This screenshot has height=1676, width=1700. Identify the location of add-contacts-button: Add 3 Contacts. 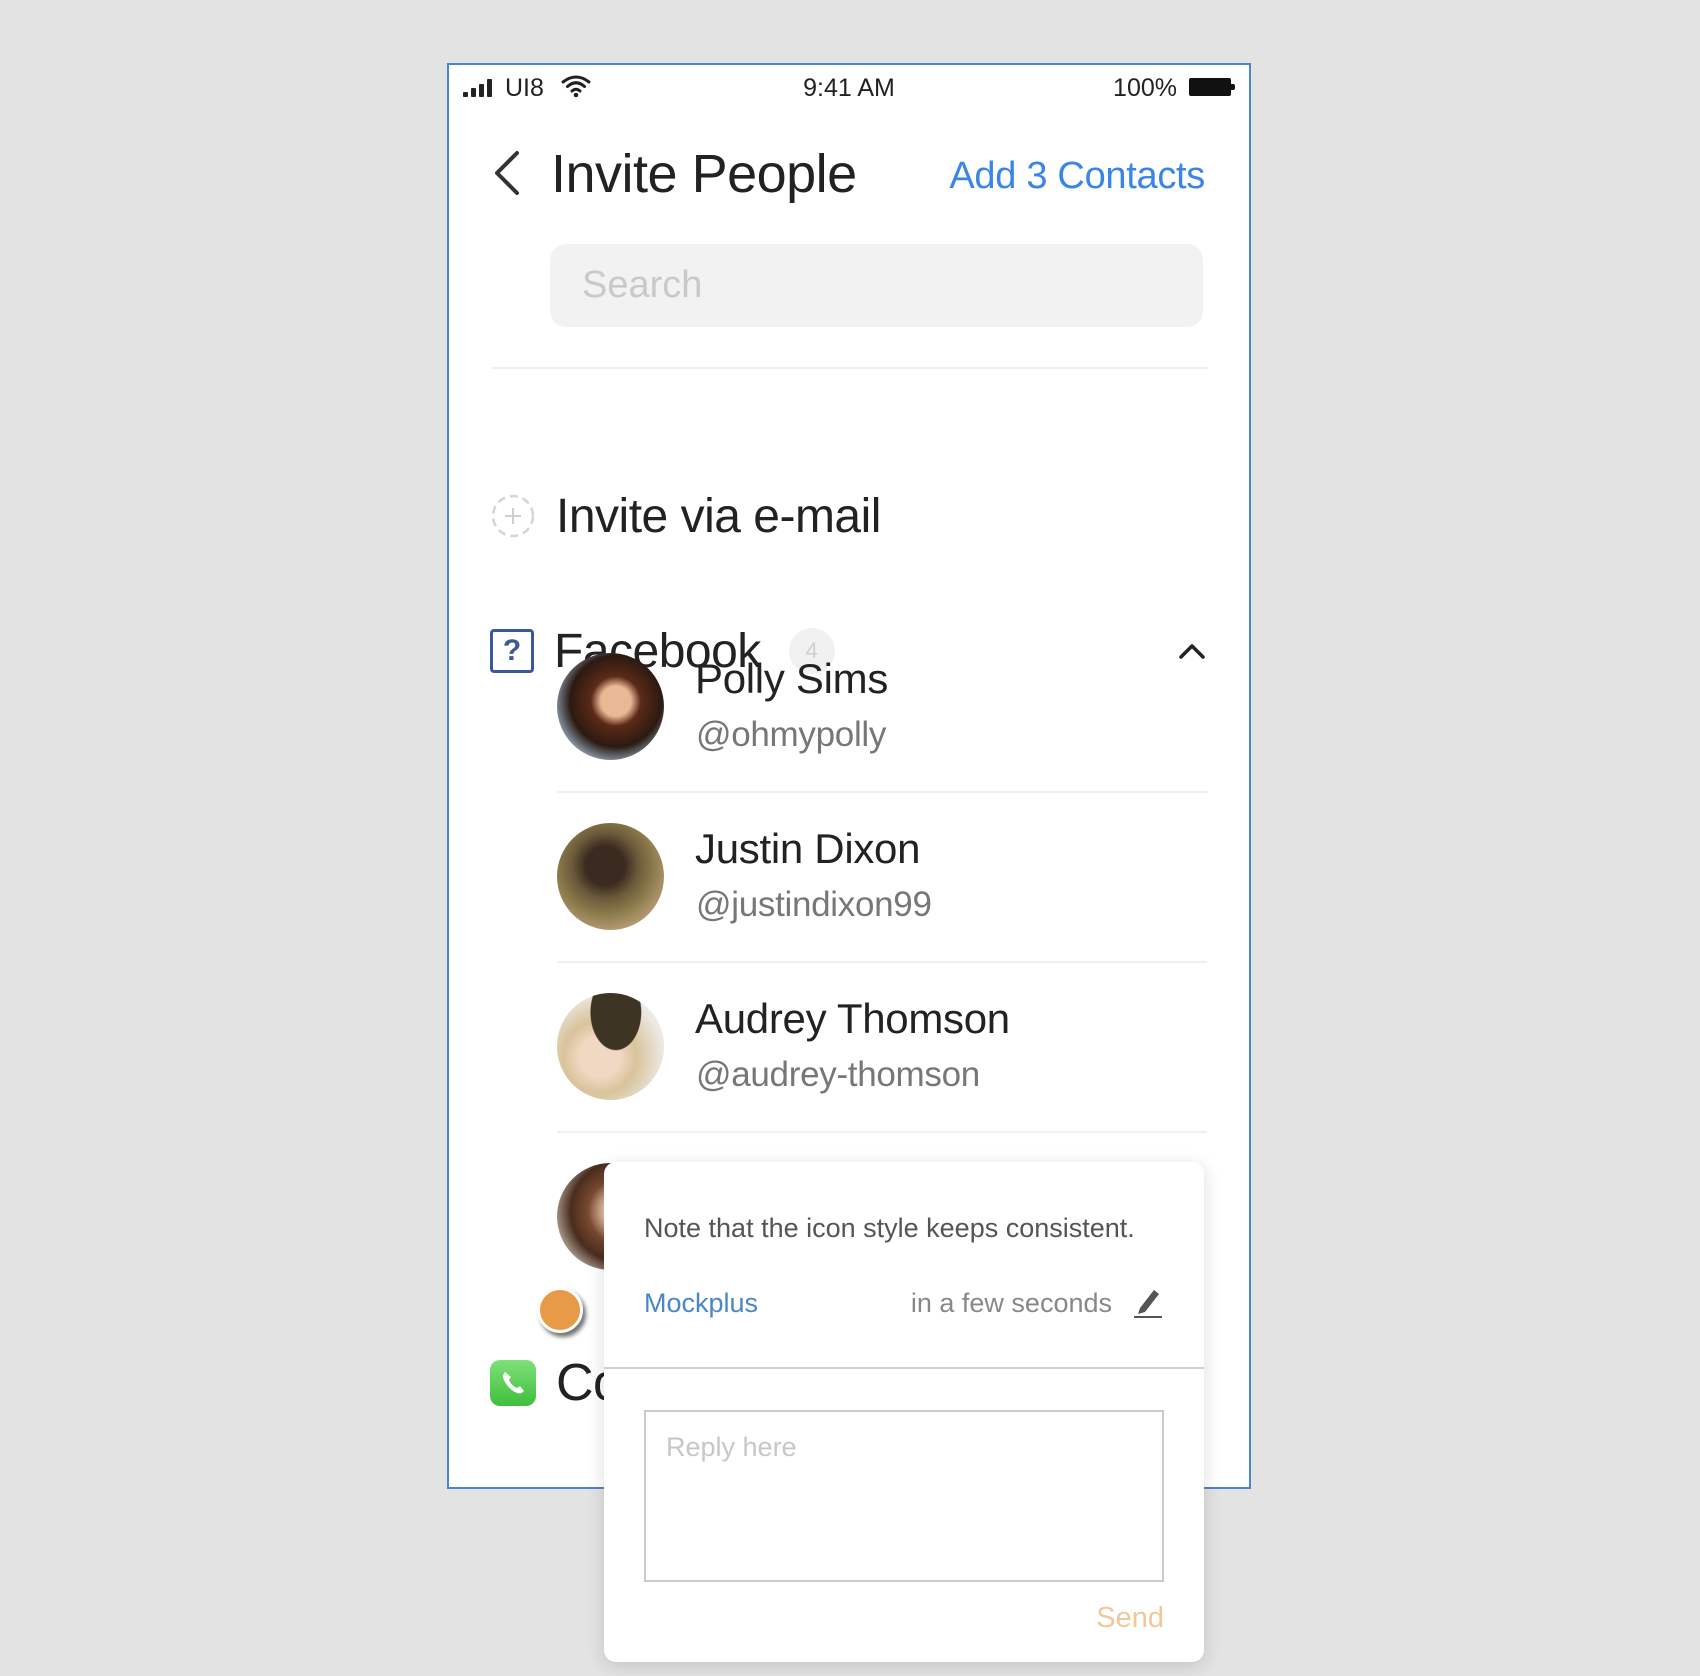
(1077, 176).